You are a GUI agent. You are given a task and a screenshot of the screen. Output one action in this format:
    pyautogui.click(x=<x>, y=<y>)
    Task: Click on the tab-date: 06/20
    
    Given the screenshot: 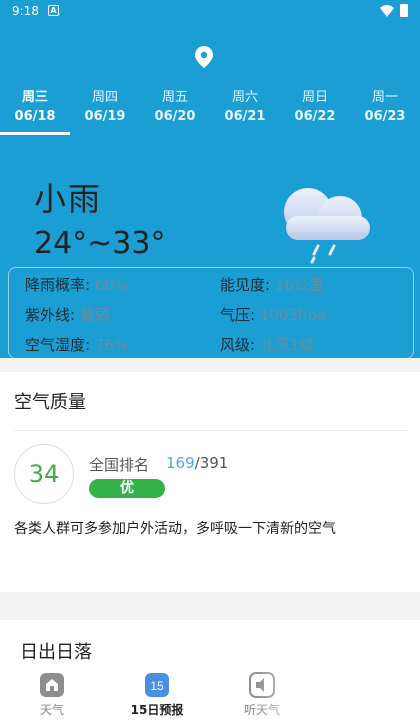 What is the action you would take?
    pyautogui.click(x=175, y=116)
    